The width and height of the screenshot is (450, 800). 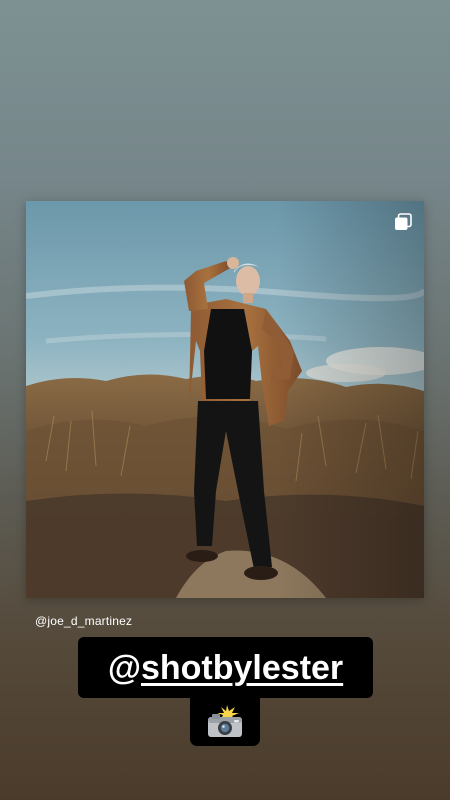 I want to click on post-author-handle: @joe_d_martinez, so click(x=83, y=621).